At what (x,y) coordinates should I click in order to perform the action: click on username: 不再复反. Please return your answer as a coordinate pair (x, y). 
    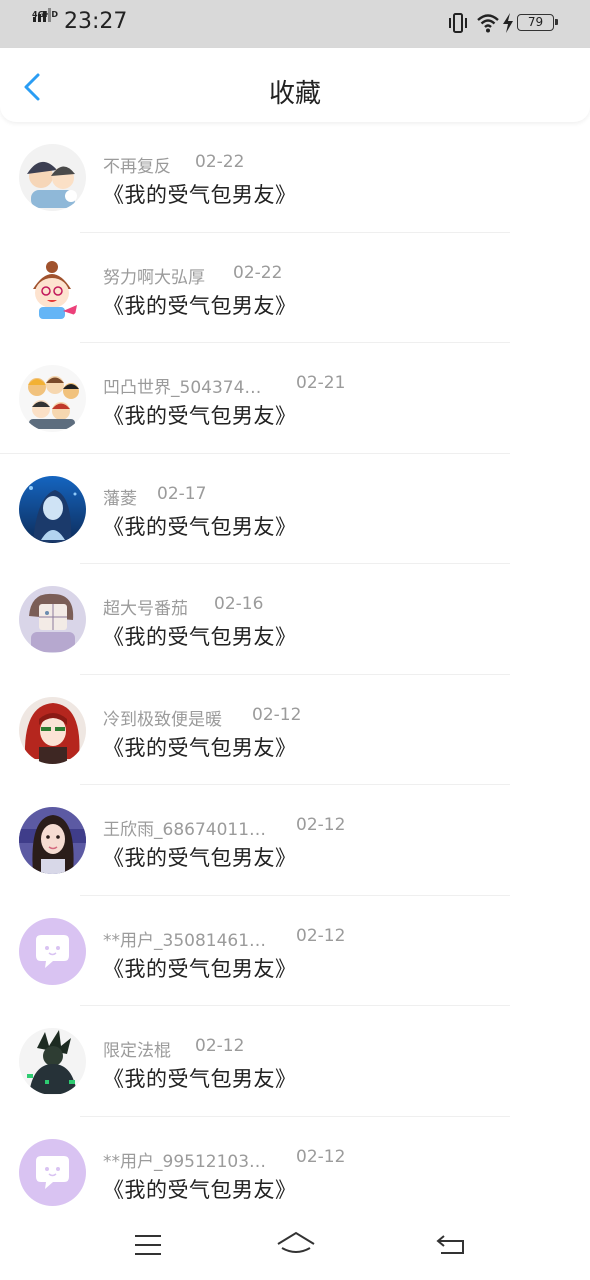
    Looking at the image, I should click on (137, 167).